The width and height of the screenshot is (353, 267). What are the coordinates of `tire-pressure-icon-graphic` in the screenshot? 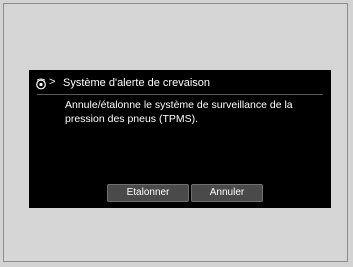 It's located at (41, 84).